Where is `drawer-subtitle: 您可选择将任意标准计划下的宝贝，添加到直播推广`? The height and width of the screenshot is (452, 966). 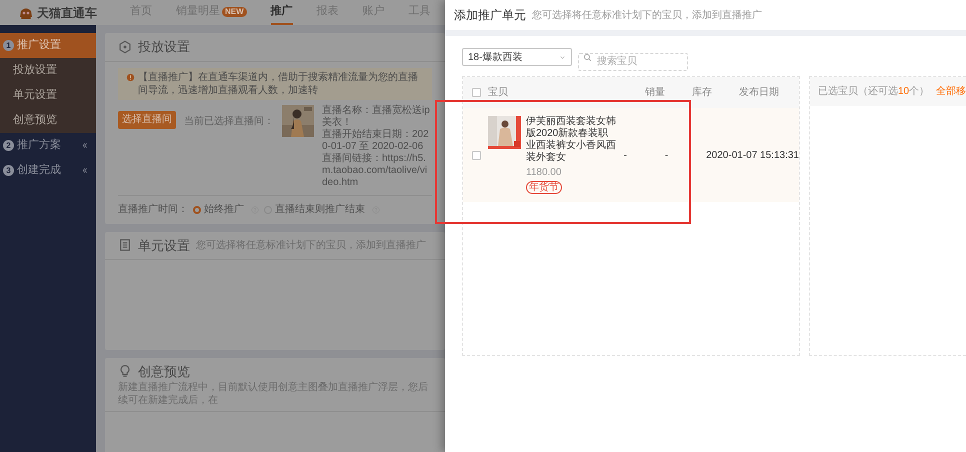 drawer-subtitle: 您可选择将任意标准计划下的宝贝，添加到直播推广 is located at coordinates (647, 15).